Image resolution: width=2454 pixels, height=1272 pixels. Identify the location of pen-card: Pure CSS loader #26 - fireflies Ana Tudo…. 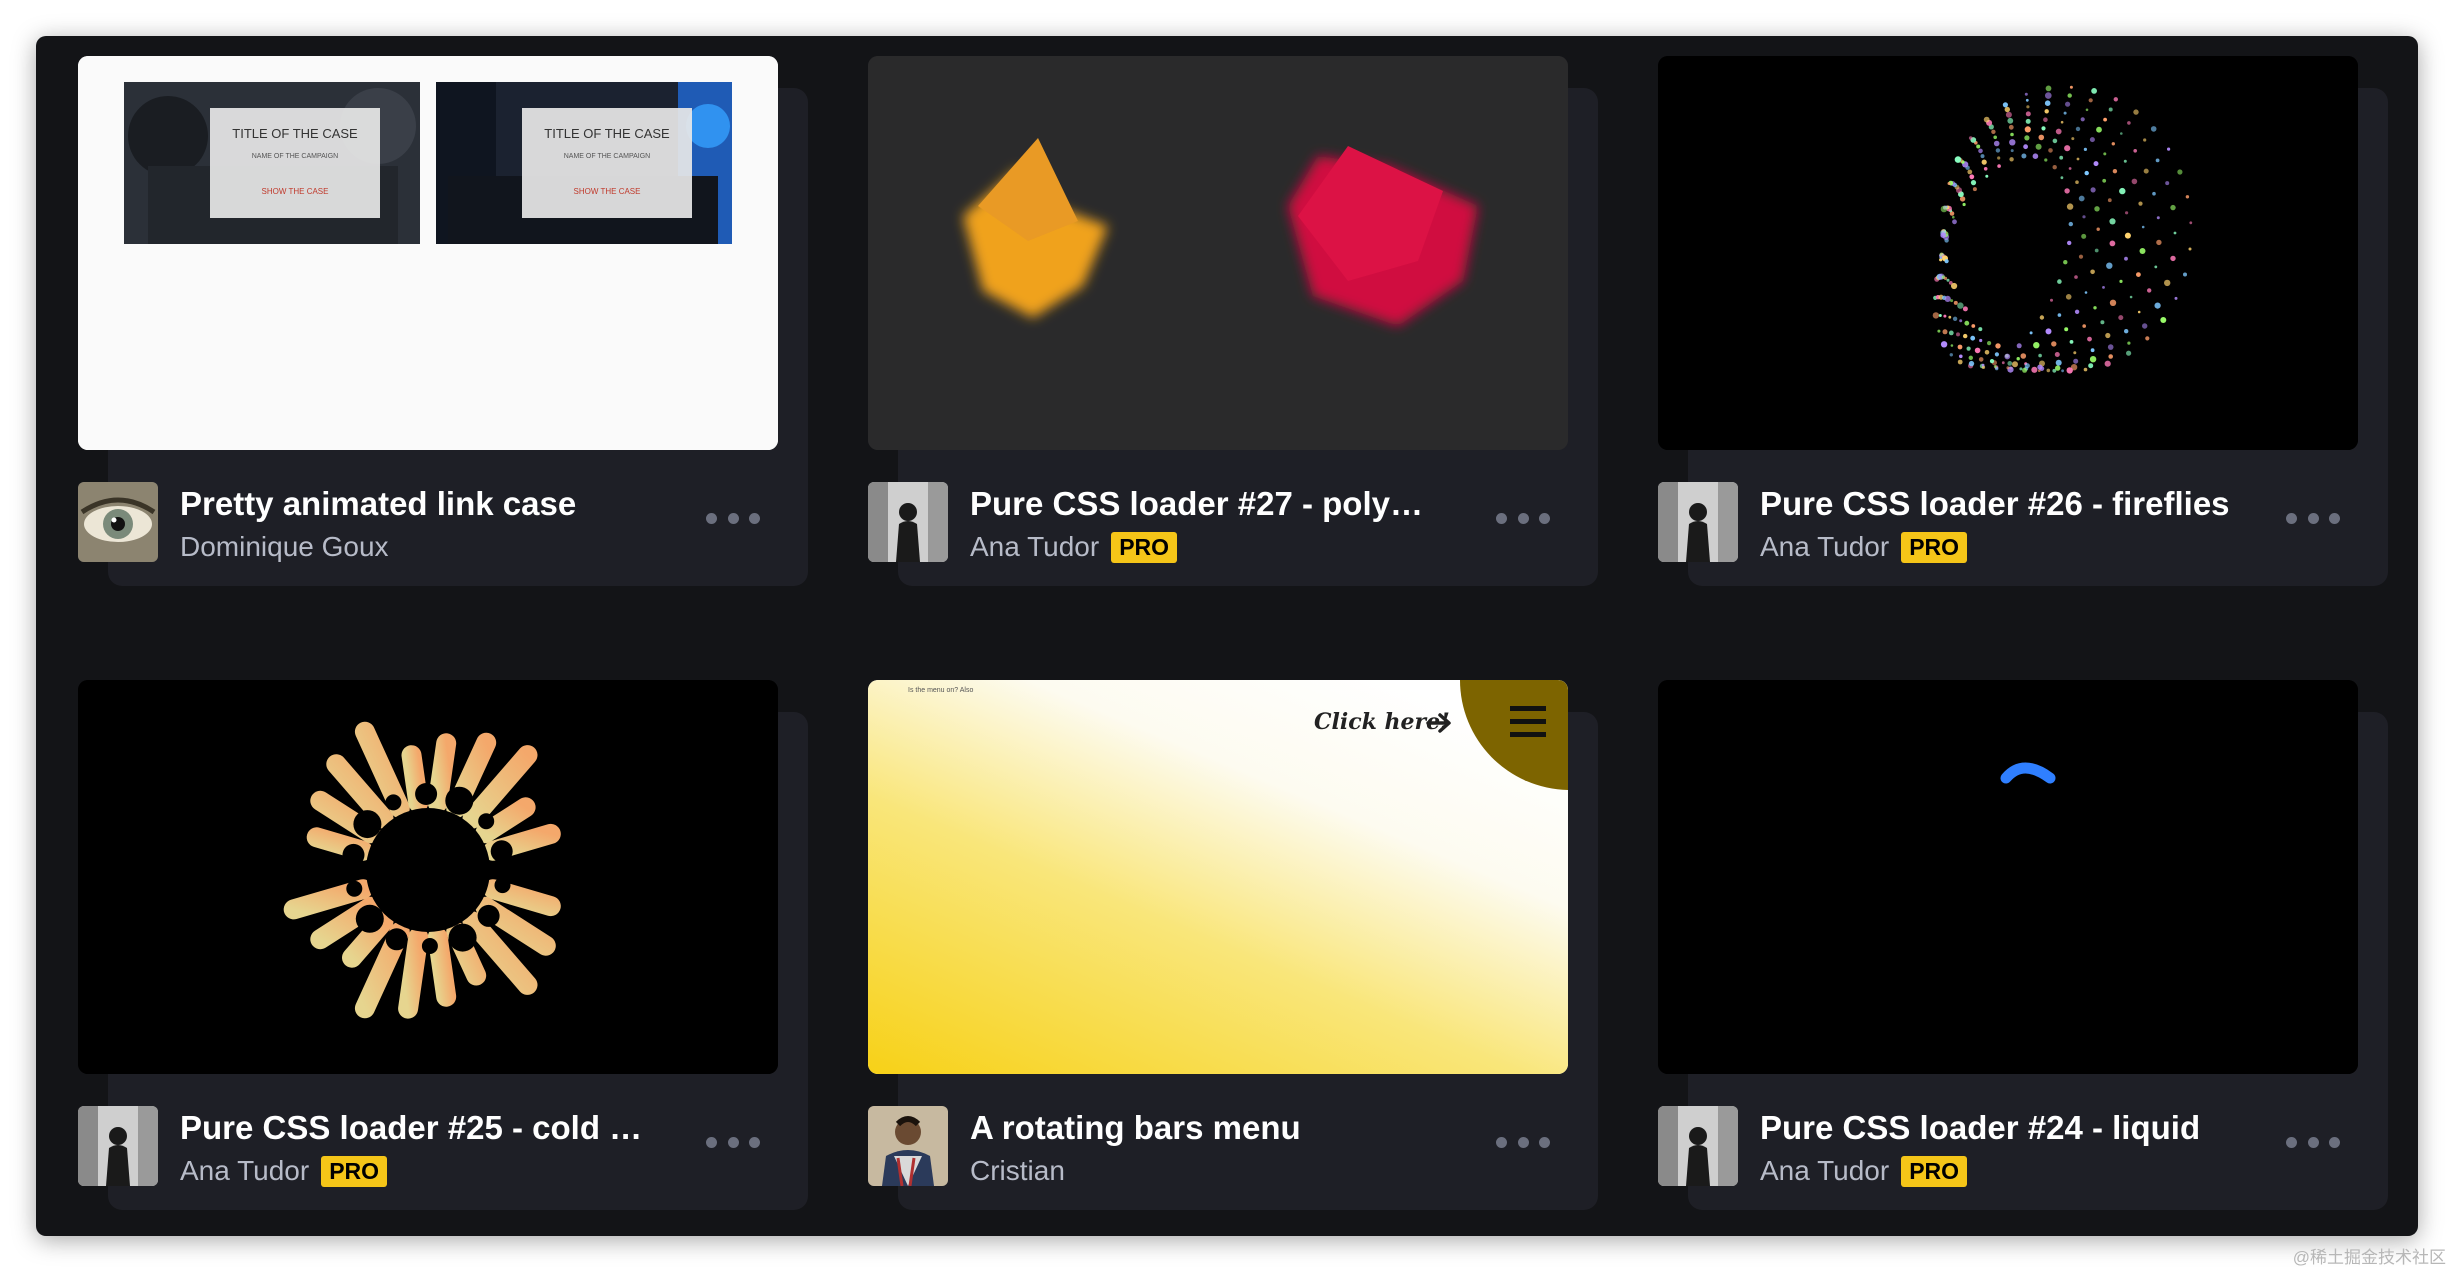
(2023, 336).